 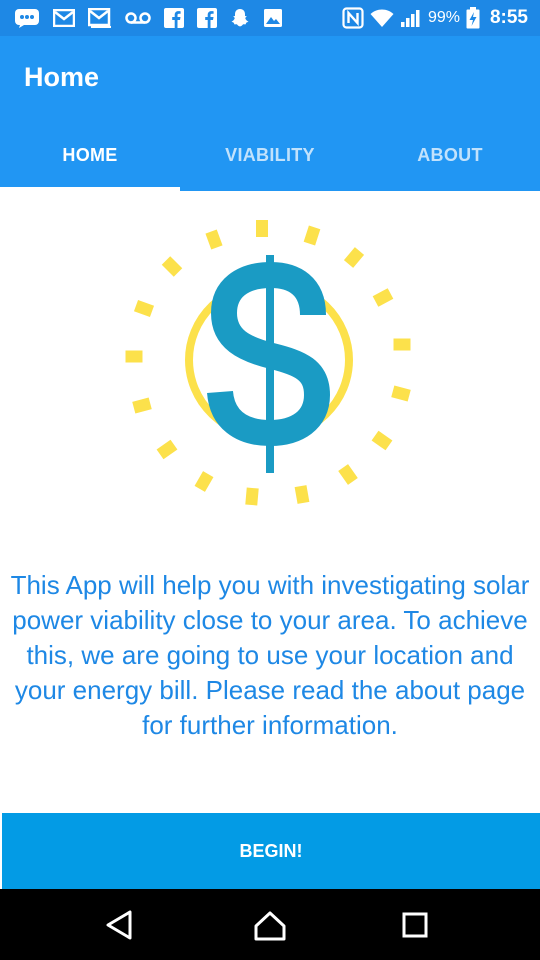 What do you see at coordinates (473, 18) in the screenshot?
I see `battery-icon` at bounding box center [473, 18].